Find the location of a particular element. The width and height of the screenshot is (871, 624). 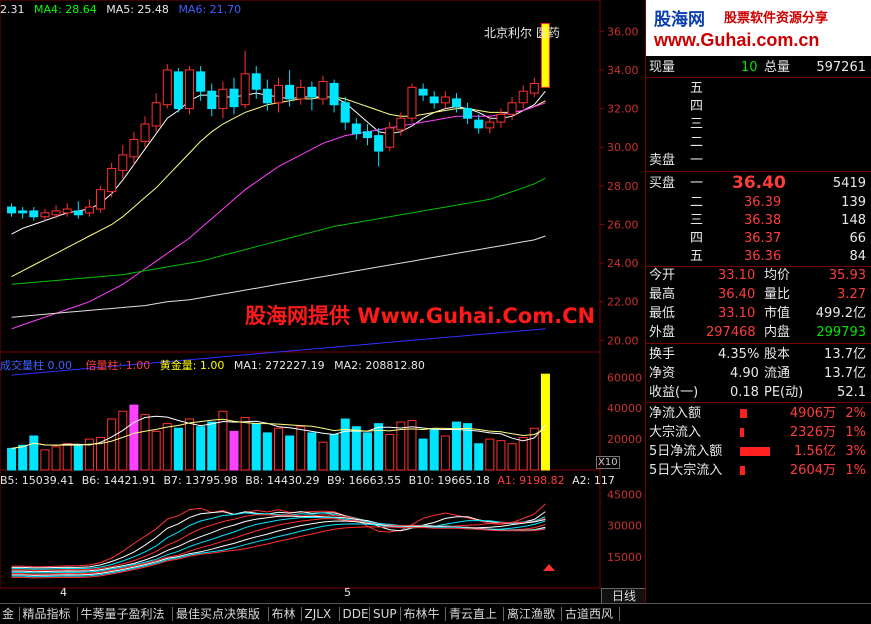

indicator-tab: SUP is located at coordinates (385, 614).